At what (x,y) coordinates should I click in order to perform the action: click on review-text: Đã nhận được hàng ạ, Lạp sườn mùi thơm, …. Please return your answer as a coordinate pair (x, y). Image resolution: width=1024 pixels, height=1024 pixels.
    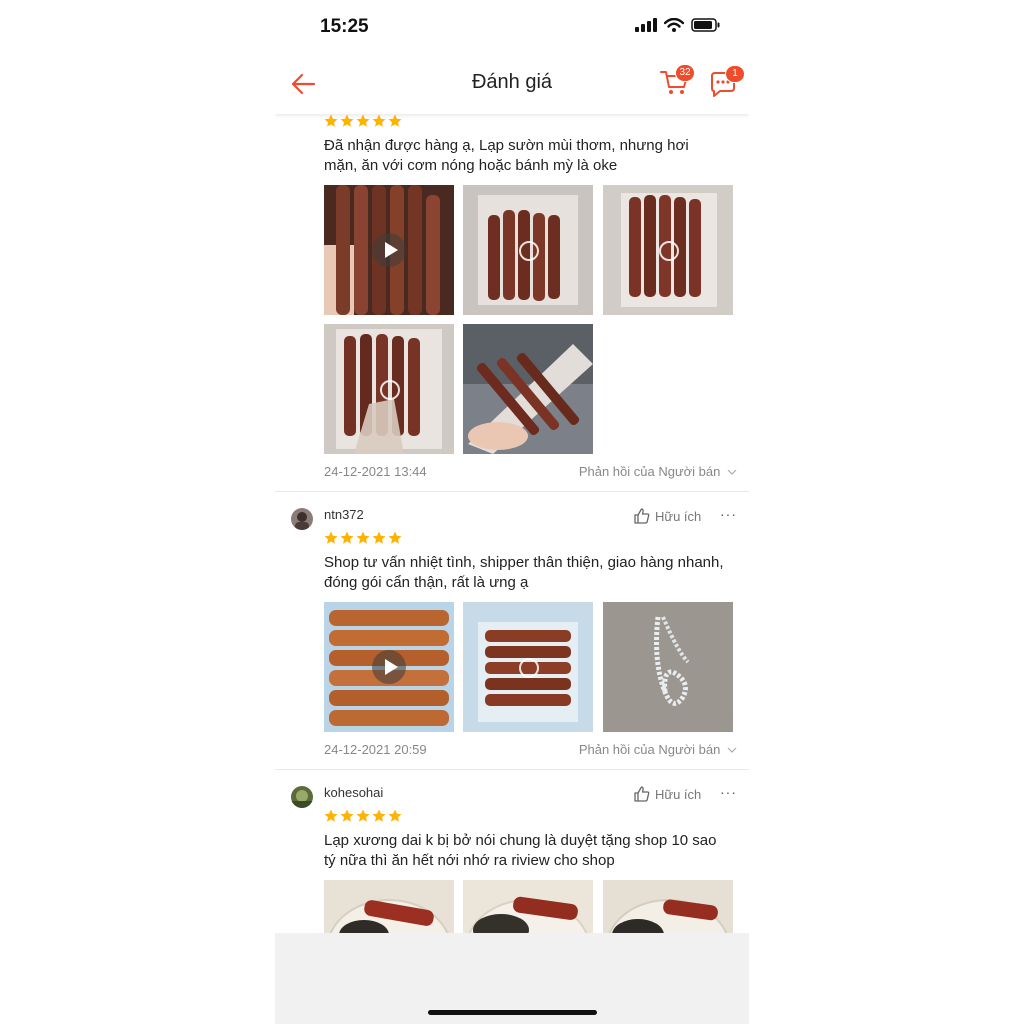
    Looking at the image, I should click on (506, 155).